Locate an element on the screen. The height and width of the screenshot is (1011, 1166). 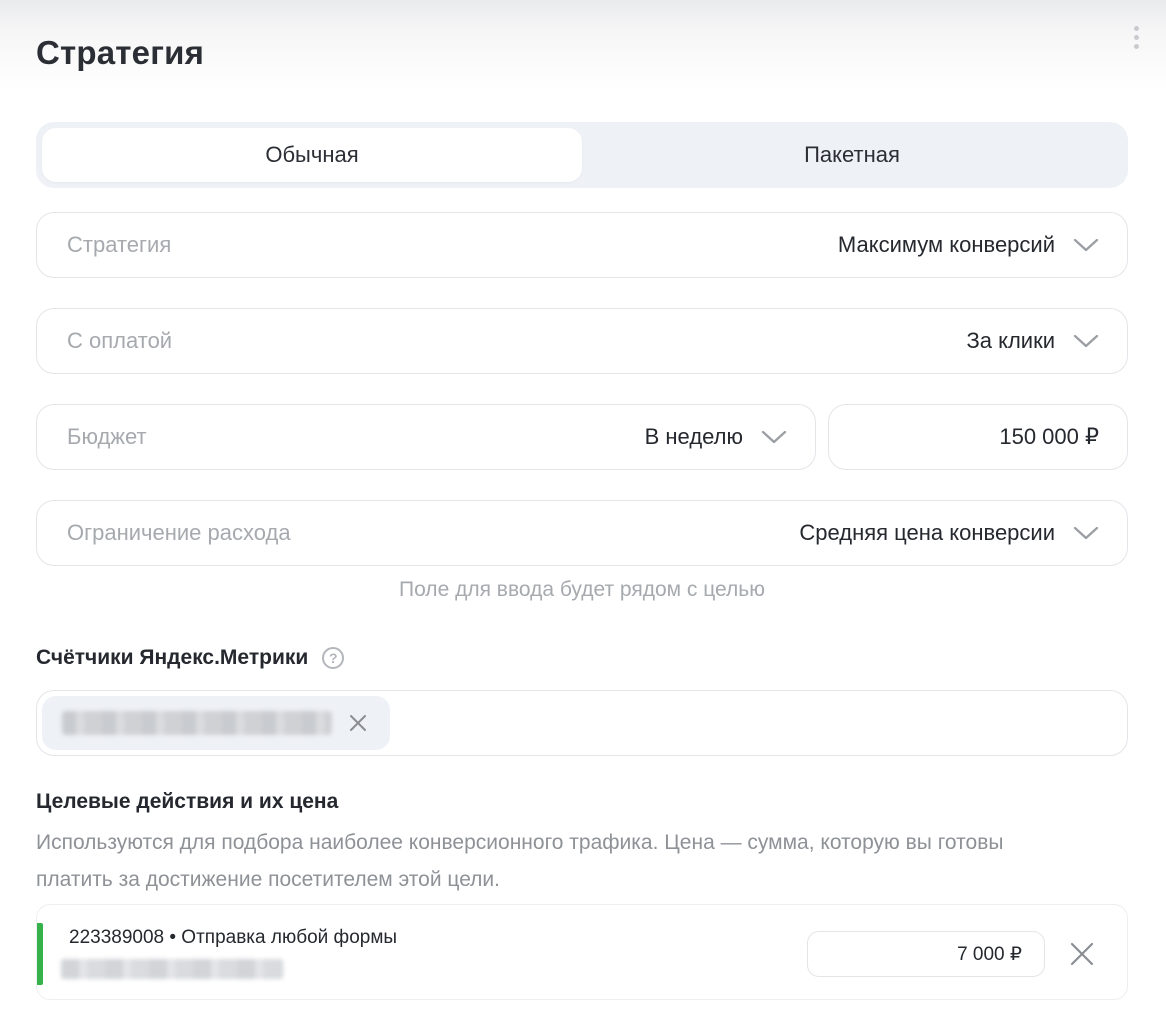
payment-value: За клики is located at coordinates (1010, 340).